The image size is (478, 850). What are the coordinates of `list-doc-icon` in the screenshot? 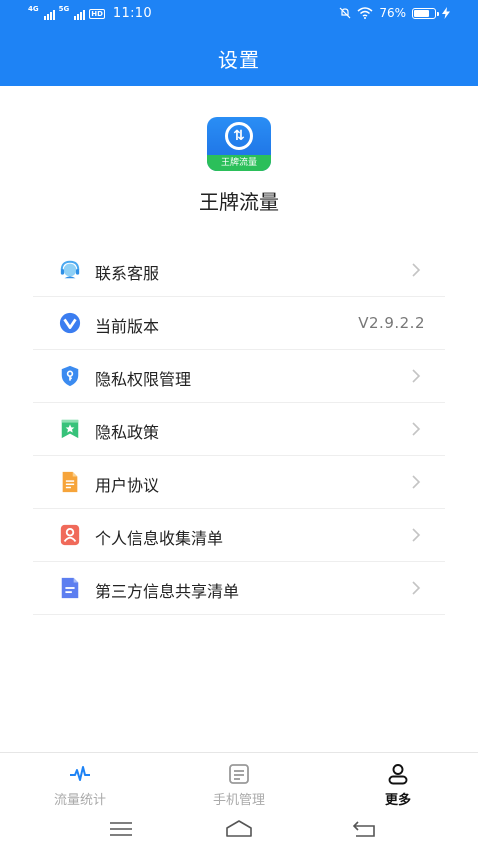 It's located at (70, 588).